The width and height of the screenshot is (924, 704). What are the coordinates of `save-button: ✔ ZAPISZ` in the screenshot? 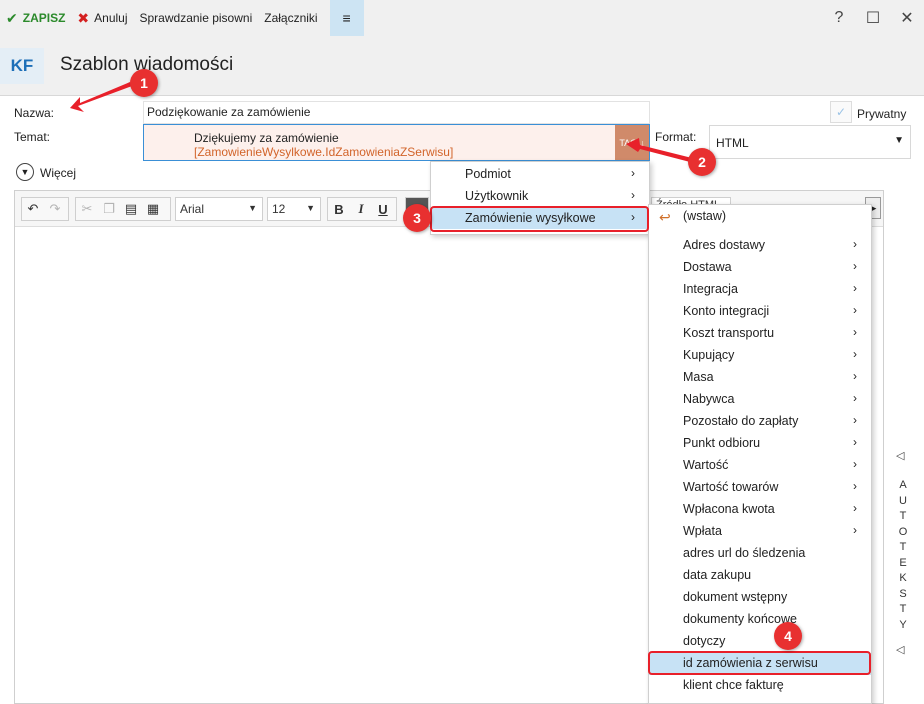 It's located at (35, 18).